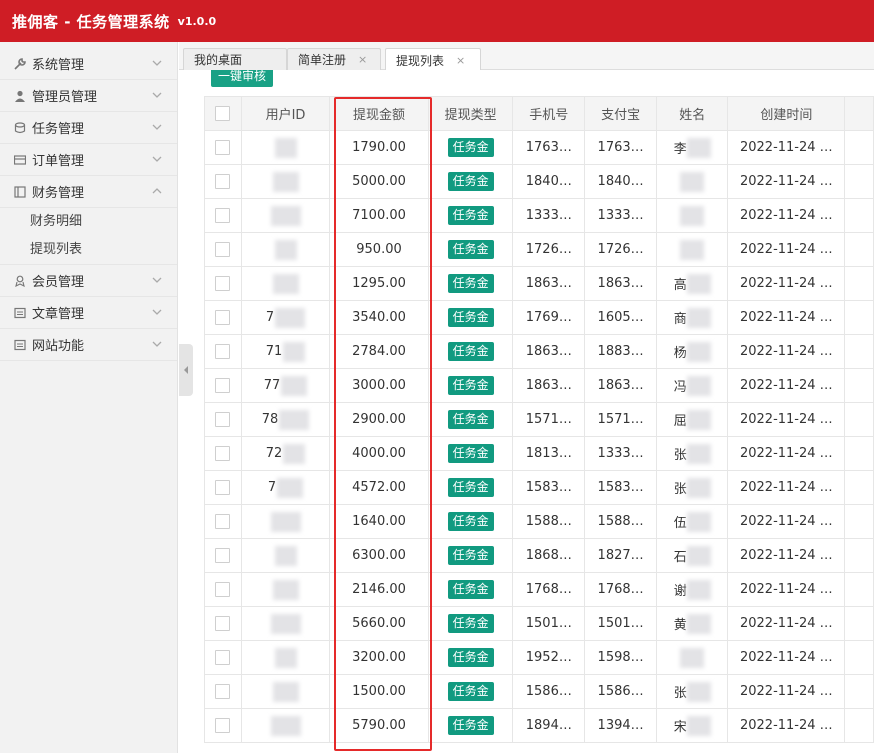  I want to click on column-header-phone: 手机号, so click(549, 113).